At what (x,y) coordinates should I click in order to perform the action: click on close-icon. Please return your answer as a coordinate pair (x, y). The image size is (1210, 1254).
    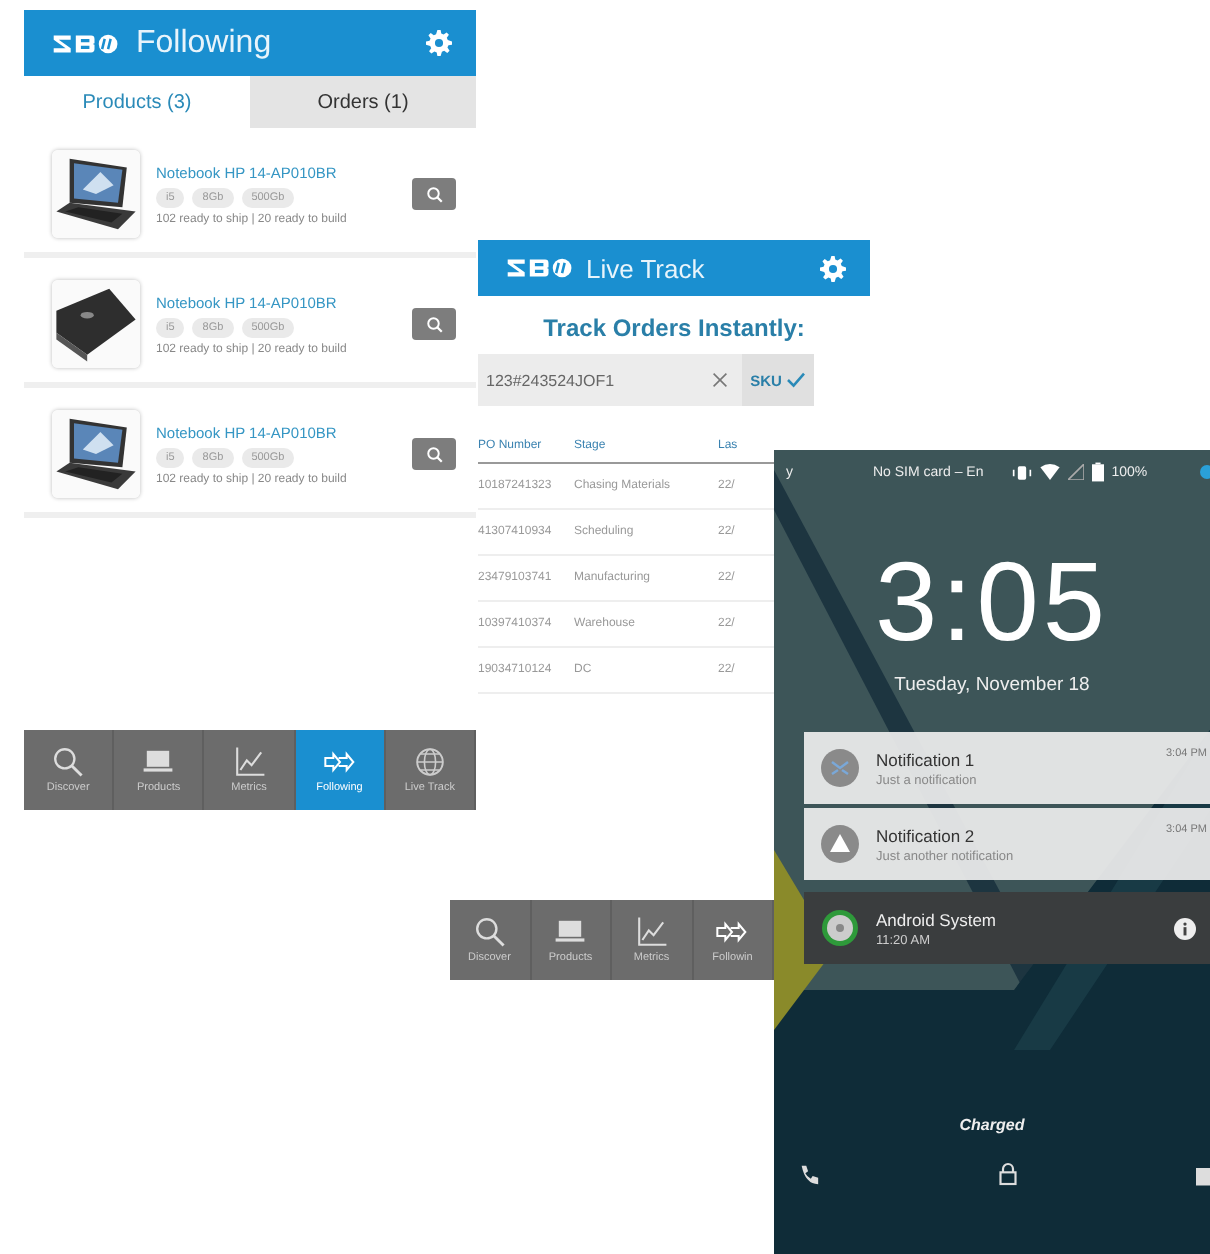
    Looking at the image, I should click on (720, 380).